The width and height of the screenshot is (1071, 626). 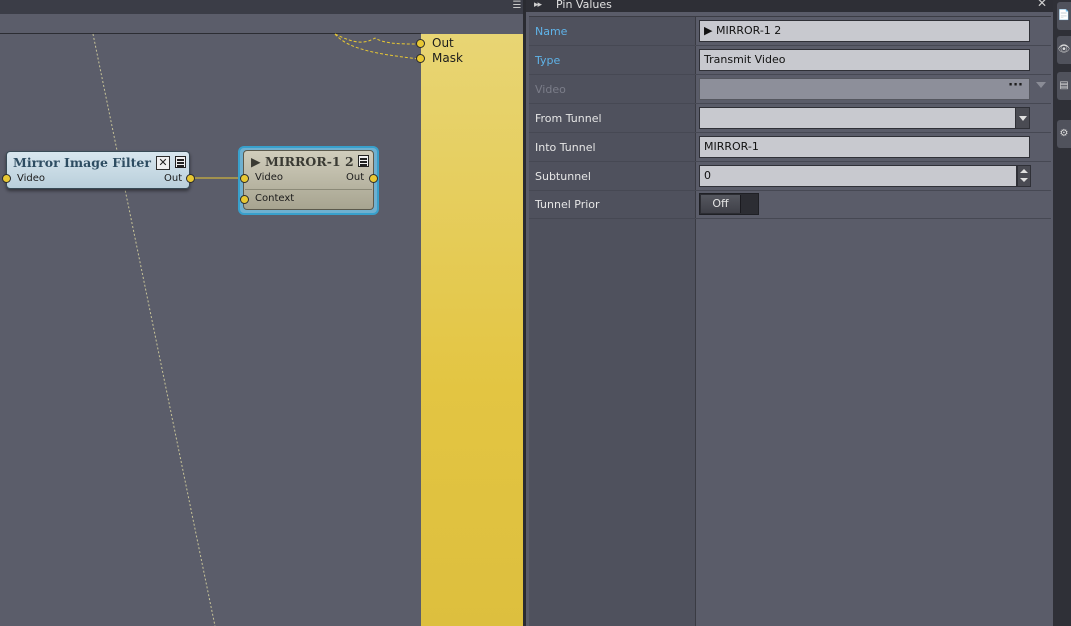 I want to click on into-tunnel-field: MIRROR-1, so click(x=864, y=147).